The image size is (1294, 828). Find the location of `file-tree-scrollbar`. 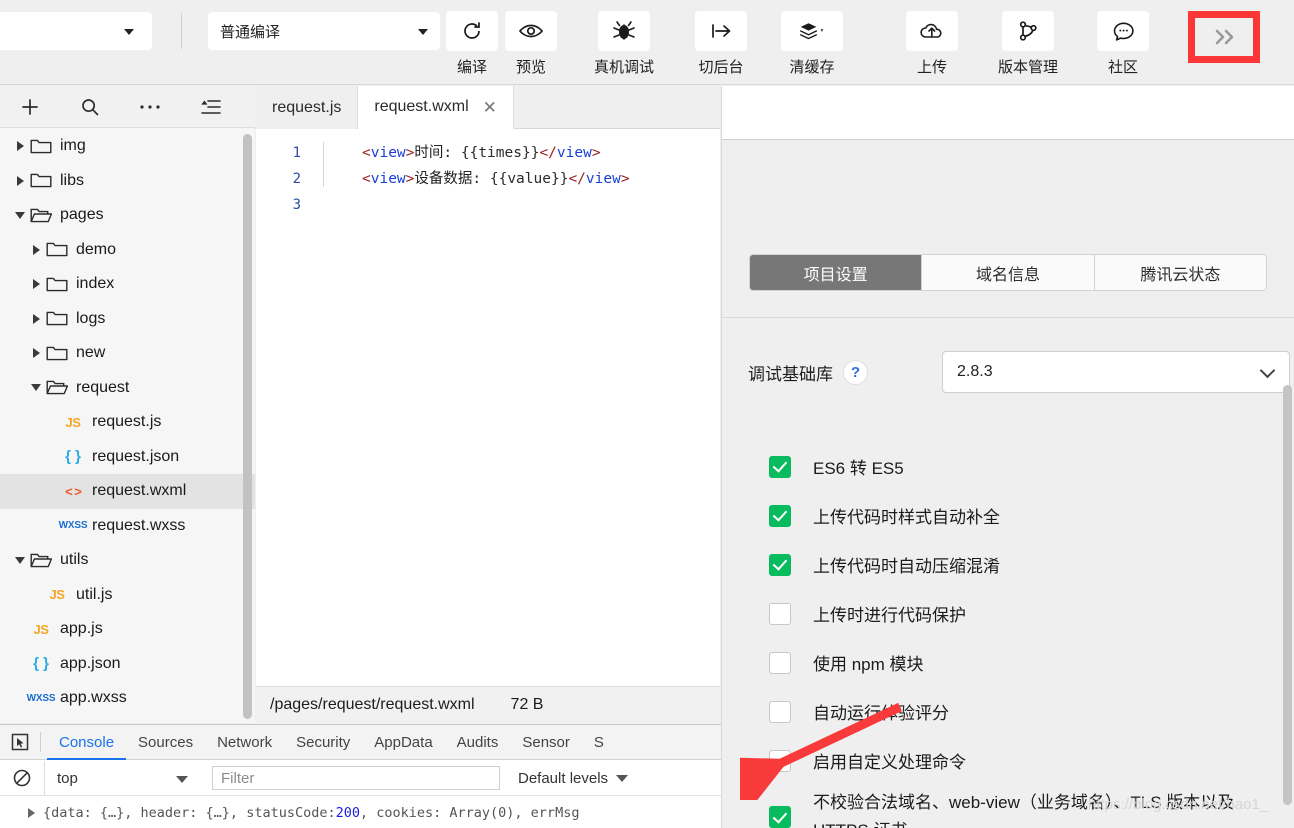

file-tree-scrollbar is located at coordinates (247, 426).